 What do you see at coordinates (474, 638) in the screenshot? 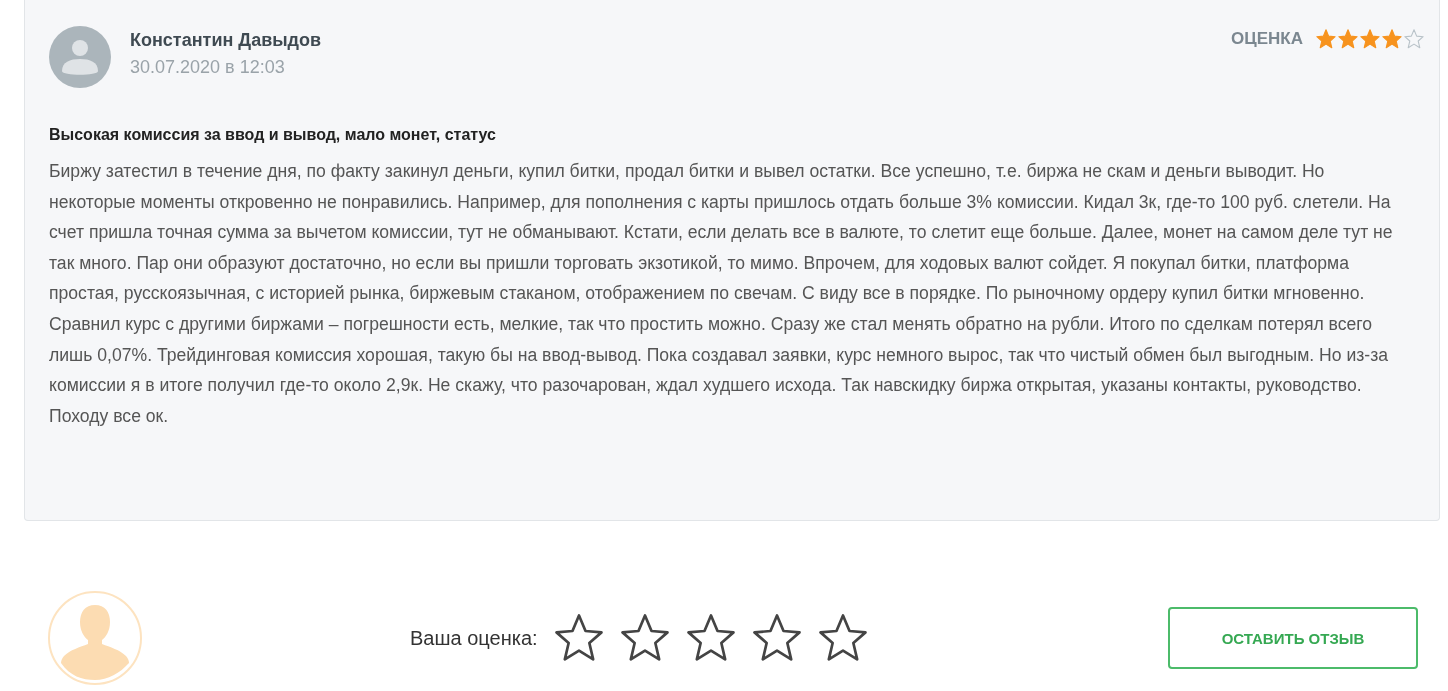
I see `rating-label: Ваша оценка:` at bounding box center [474, 638].